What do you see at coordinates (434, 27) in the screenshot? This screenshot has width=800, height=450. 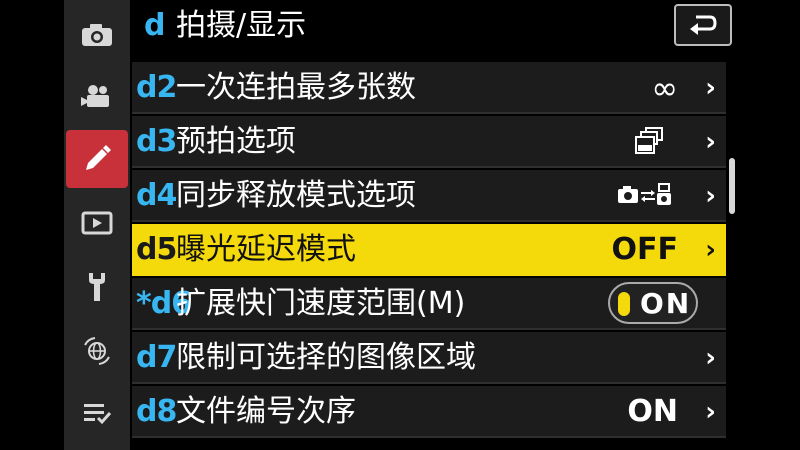 I see `menu-header: d 拍摄/显示` at bounding box center [434, 27].